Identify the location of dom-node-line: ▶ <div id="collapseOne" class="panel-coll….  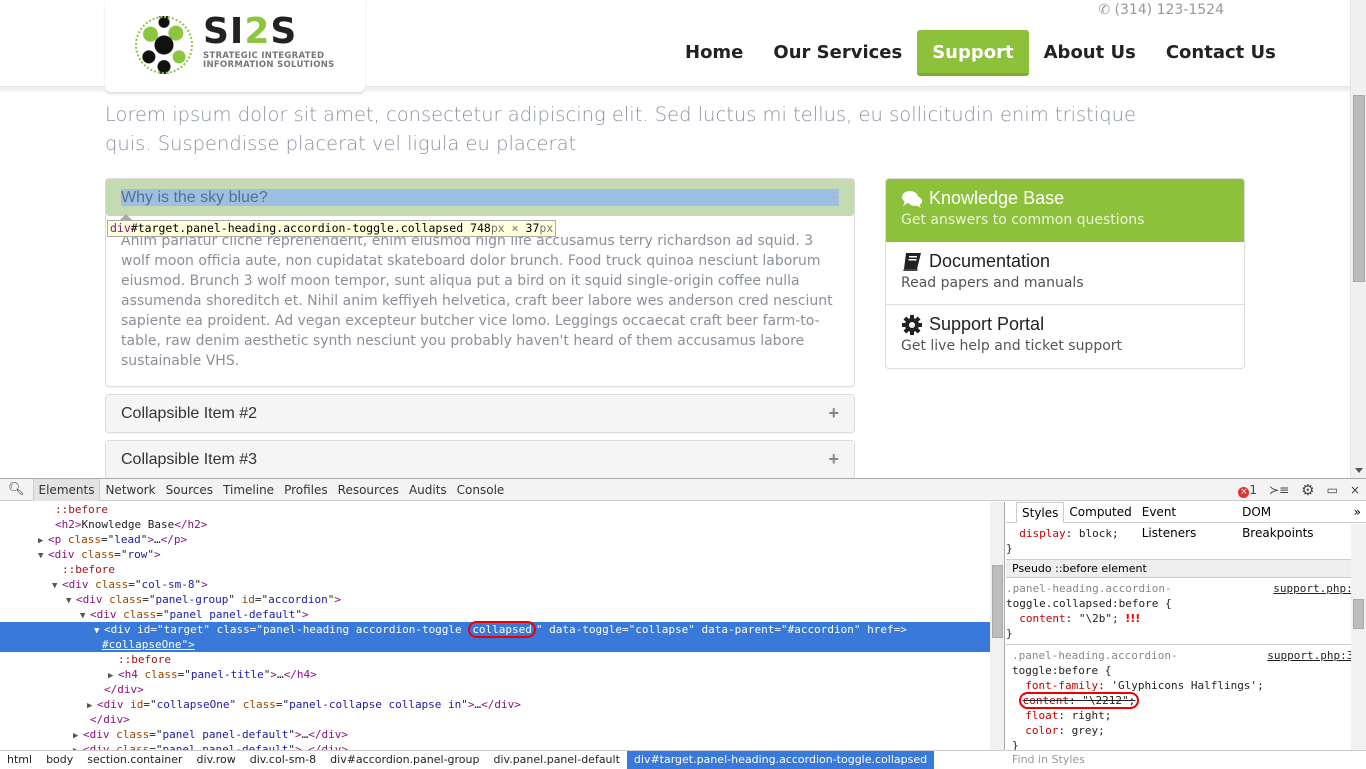
(495, 704).